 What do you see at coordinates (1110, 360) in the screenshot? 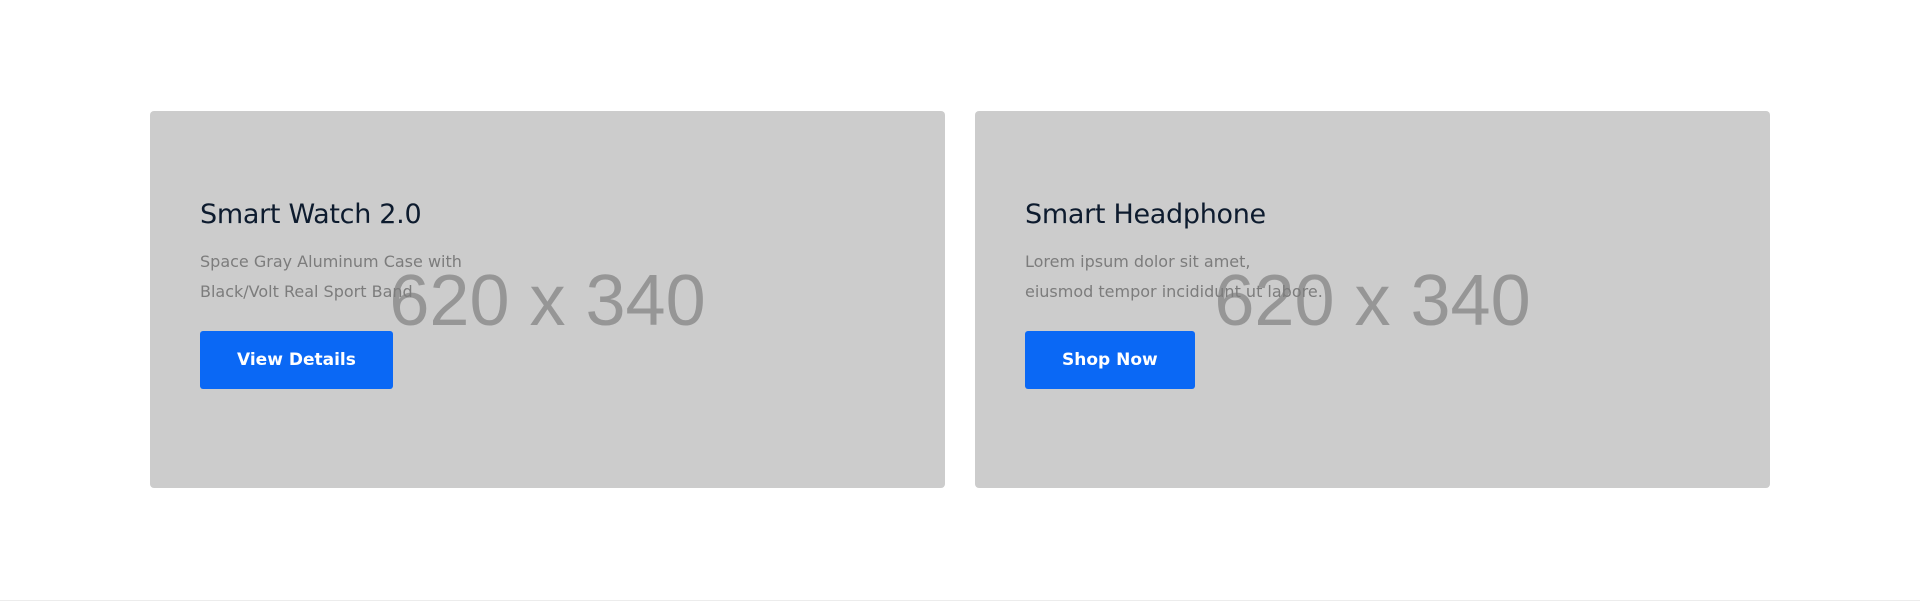
I see `shop-now-button: Shop Now` at bounding box center [1110, 360].